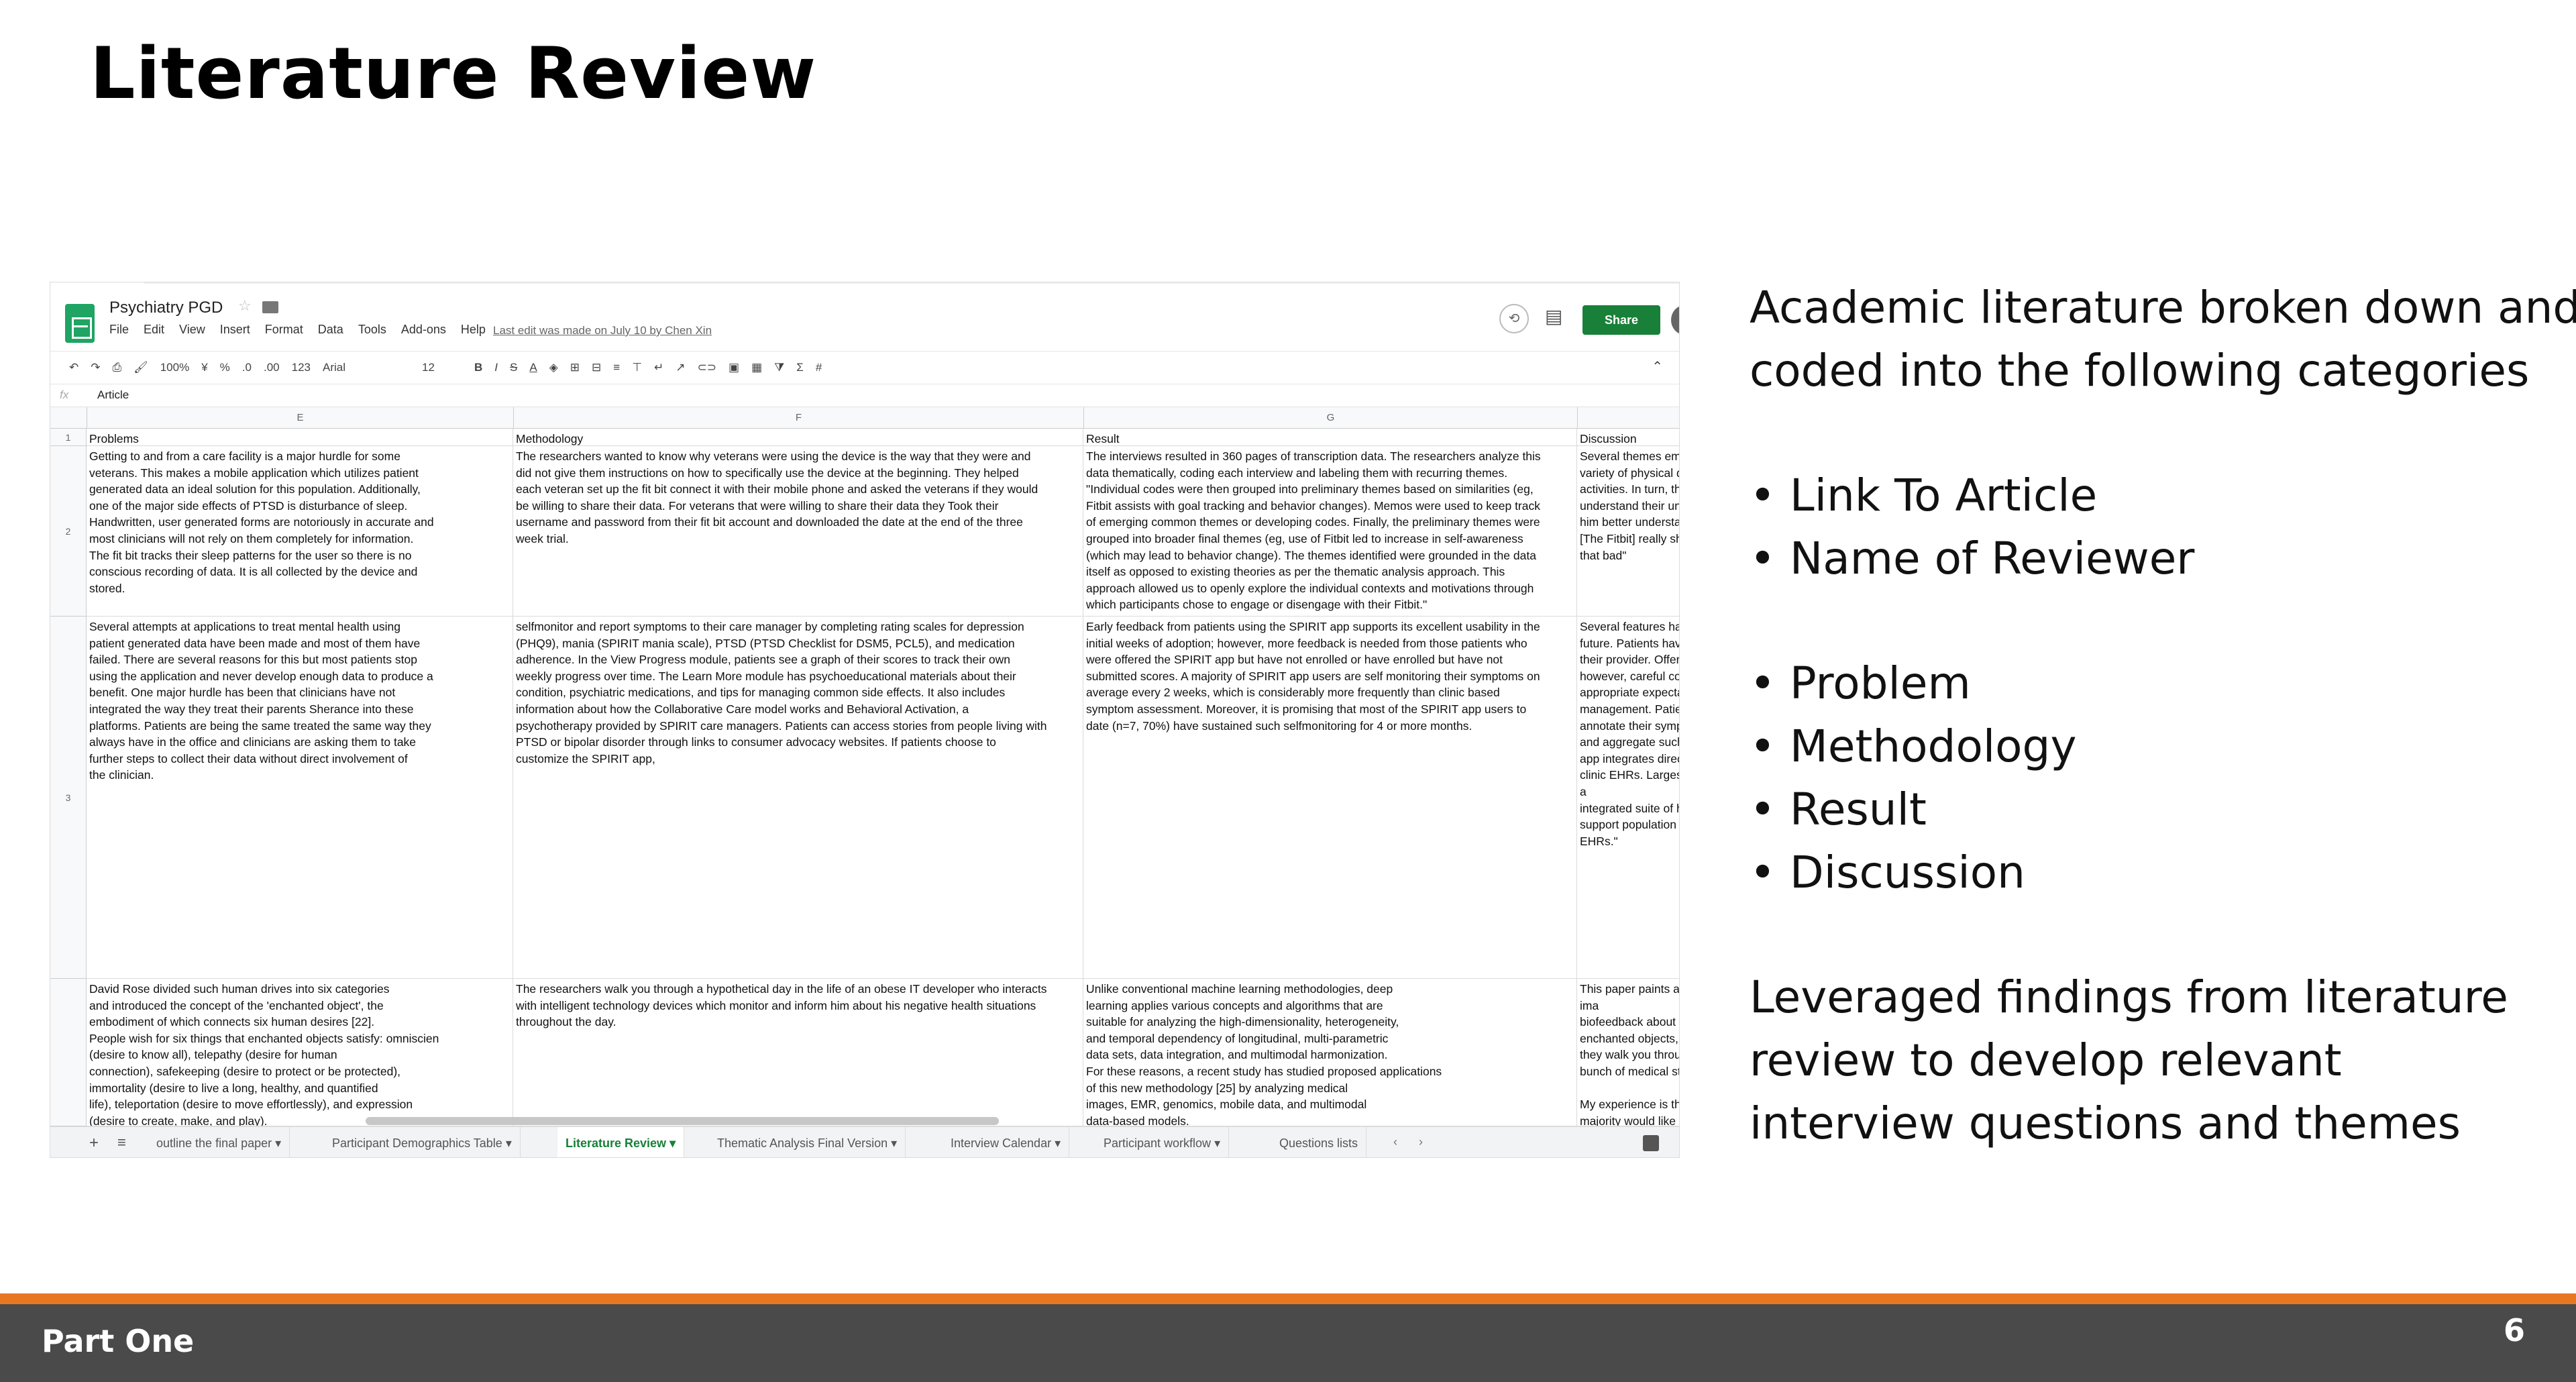 The width and height of the screenshot is (2576, 1382). I want to click on print-icon: ⎙, so click(117, 367).